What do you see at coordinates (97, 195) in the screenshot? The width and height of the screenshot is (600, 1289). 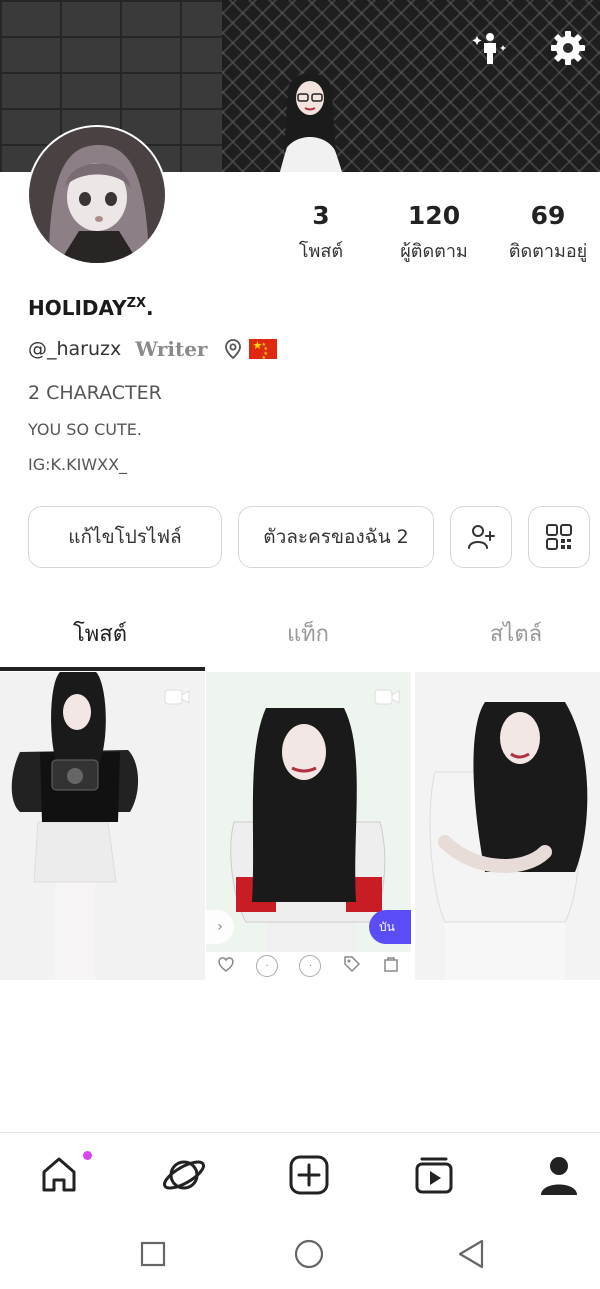 I see `avatar` at bounding box center [97, 195].